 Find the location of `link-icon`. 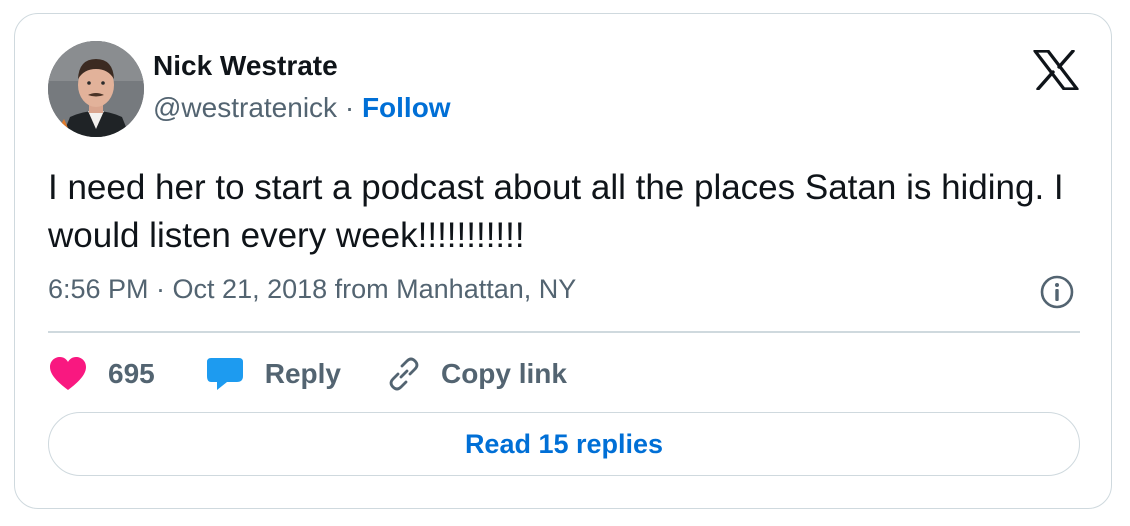

link-icon is located at coordinates (404, 374).